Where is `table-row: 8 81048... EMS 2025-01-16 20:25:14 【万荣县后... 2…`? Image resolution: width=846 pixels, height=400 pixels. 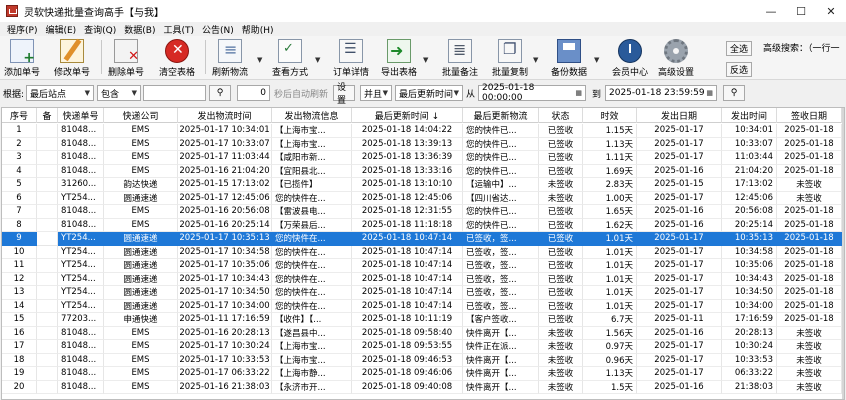
table-row: 8 81048... EMS 2025-01-16 20:25:14 【万荣县后... 2… is located at coordinates (423, 225).